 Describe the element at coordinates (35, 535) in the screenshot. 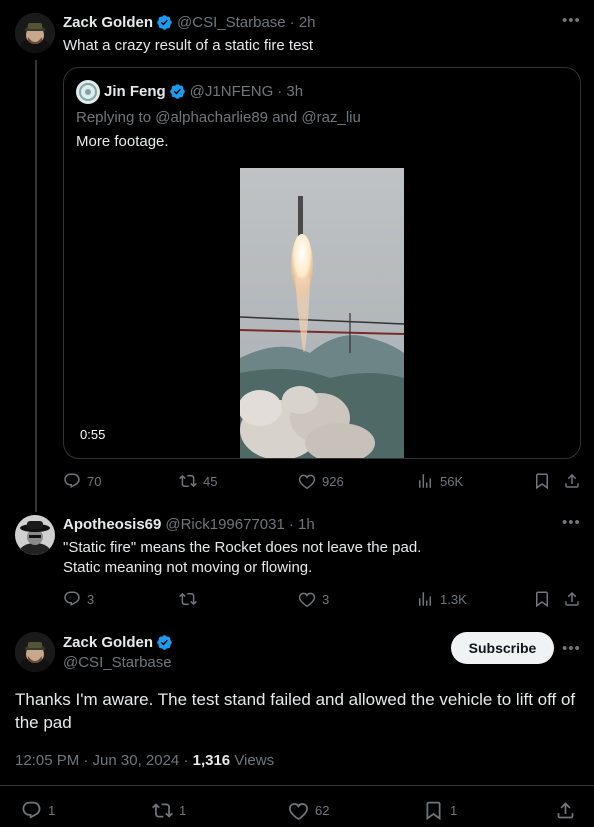

I see `avatar-apotheosis69` at that location.